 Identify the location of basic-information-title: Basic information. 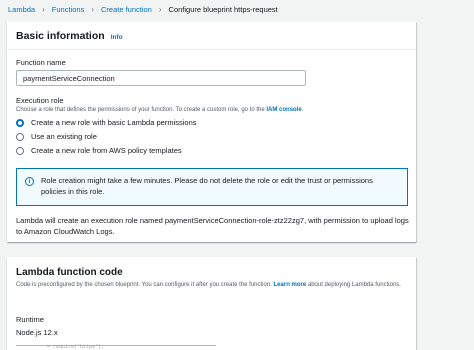
(60, 36).